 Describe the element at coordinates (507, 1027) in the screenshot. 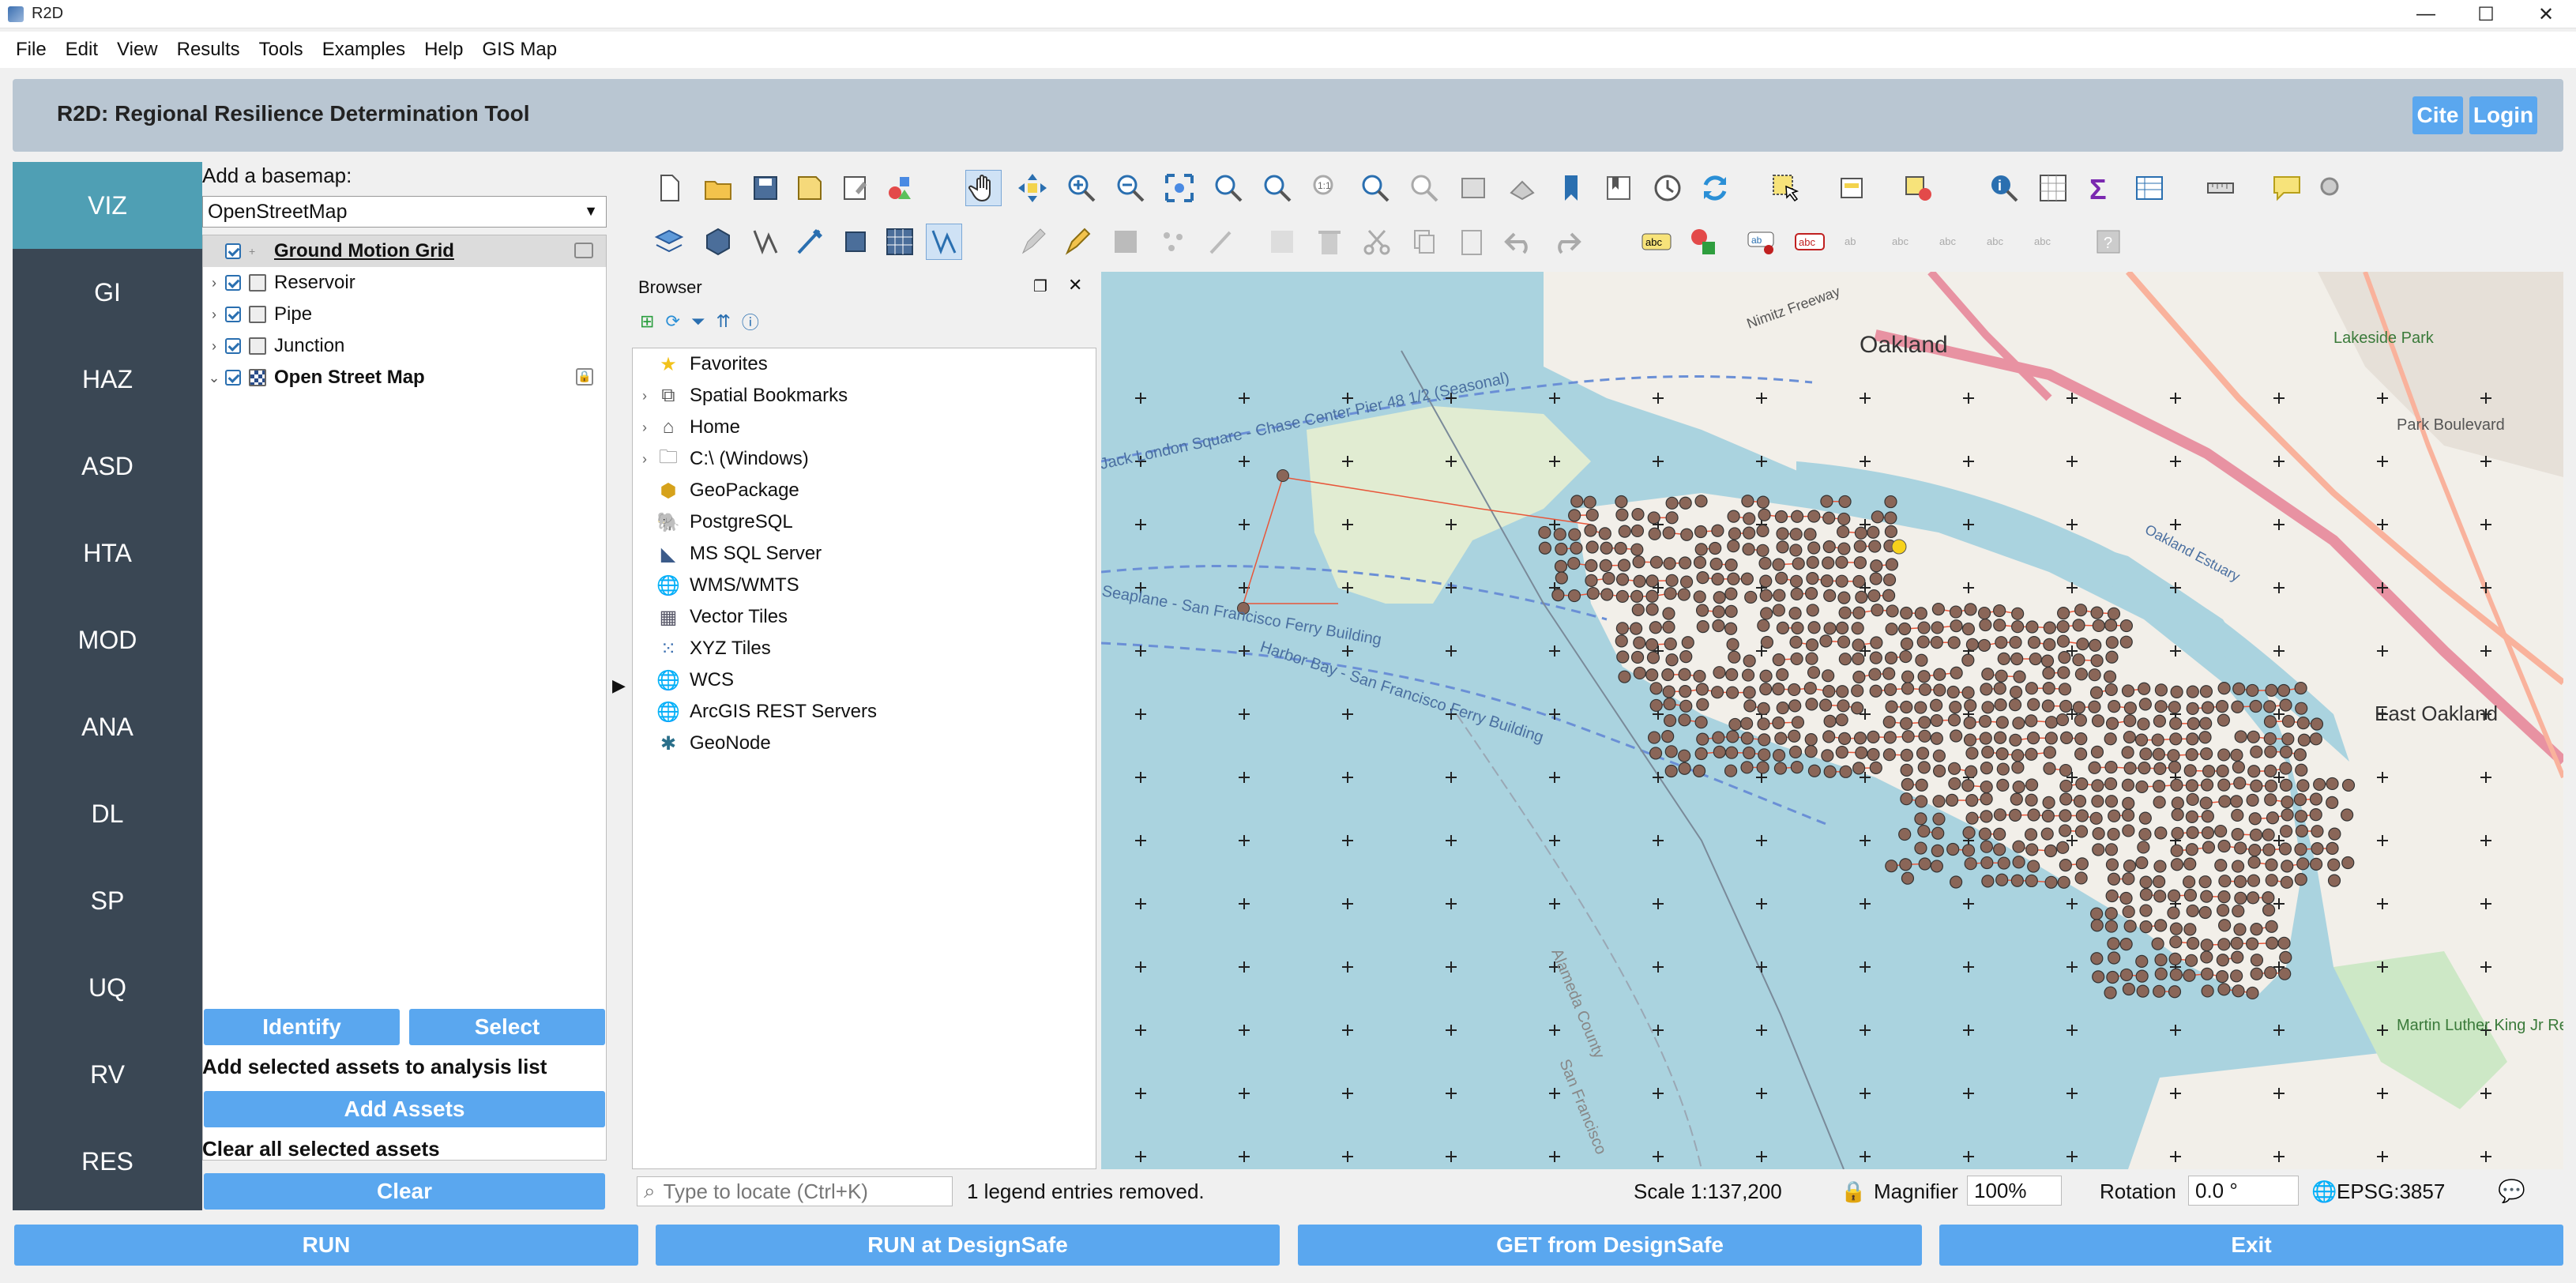

I see `select-button: Select` at that location.